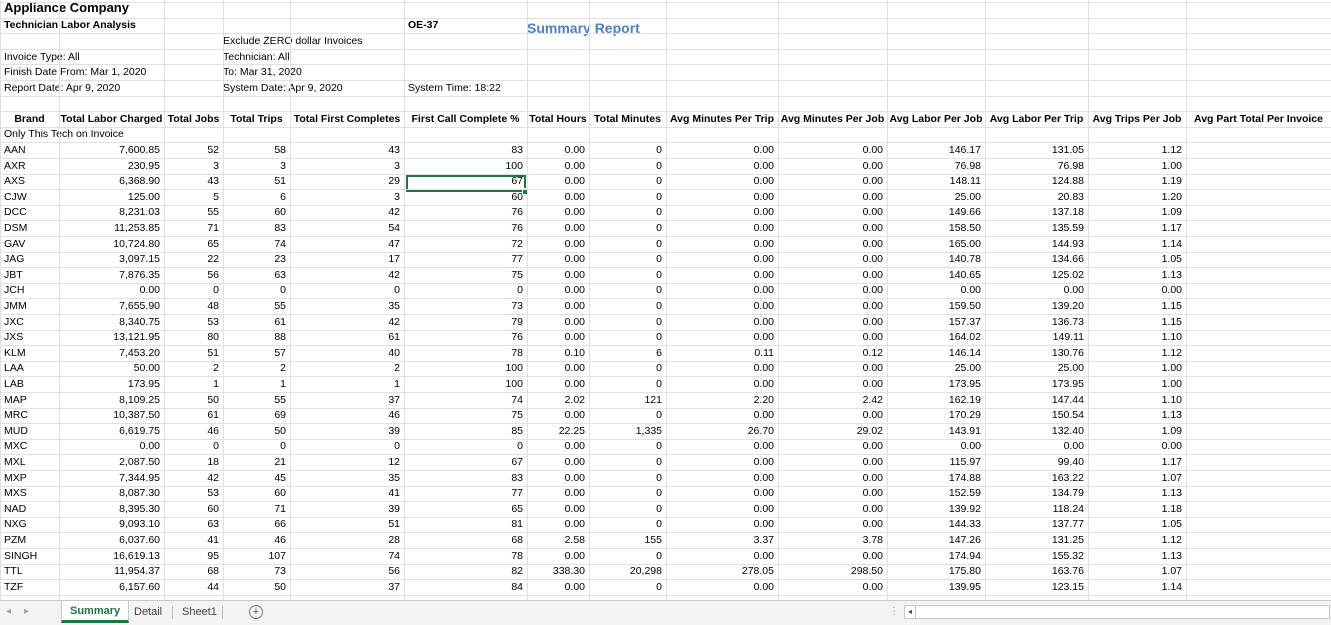 The width and height of the screenshot is (1331, 625). I want to click on value-cell: 57, so click(254, 354).